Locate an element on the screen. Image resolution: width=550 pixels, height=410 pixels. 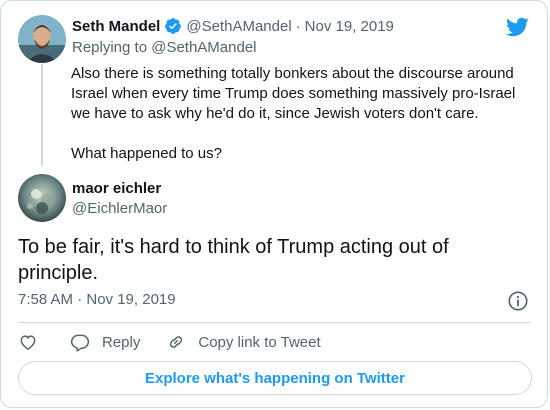
tweet-author-handle: @EichlerMaor is located at coordinates (119, 209).